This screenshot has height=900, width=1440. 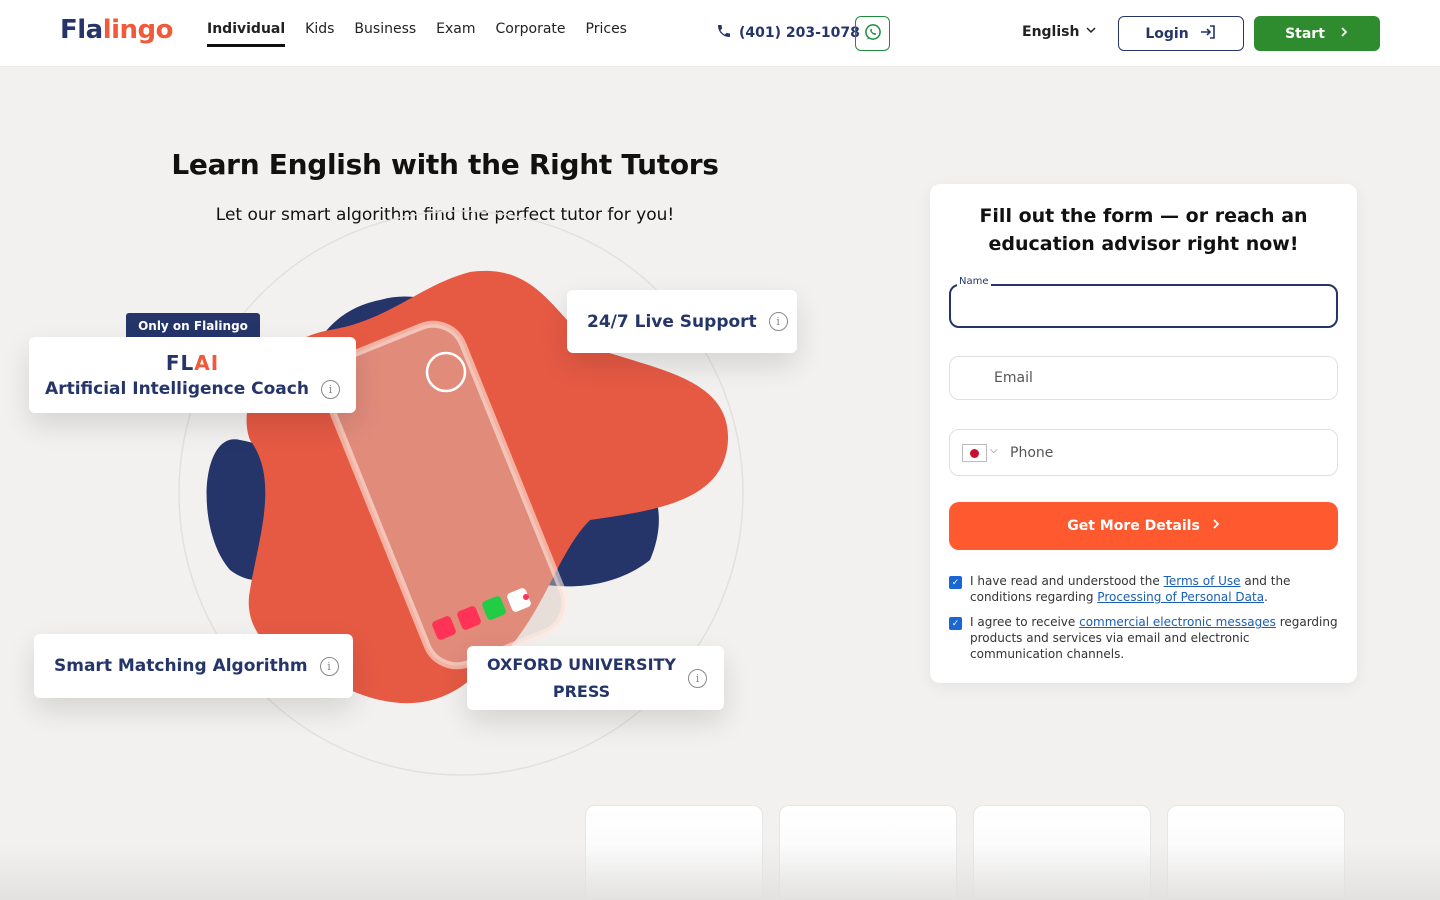 I want to click on marketing-checkbox: ✓, so click(x=955, y=623).